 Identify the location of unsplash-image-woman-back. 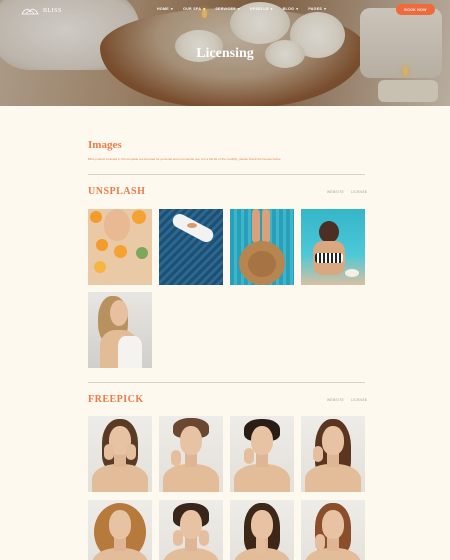
(120, 330).